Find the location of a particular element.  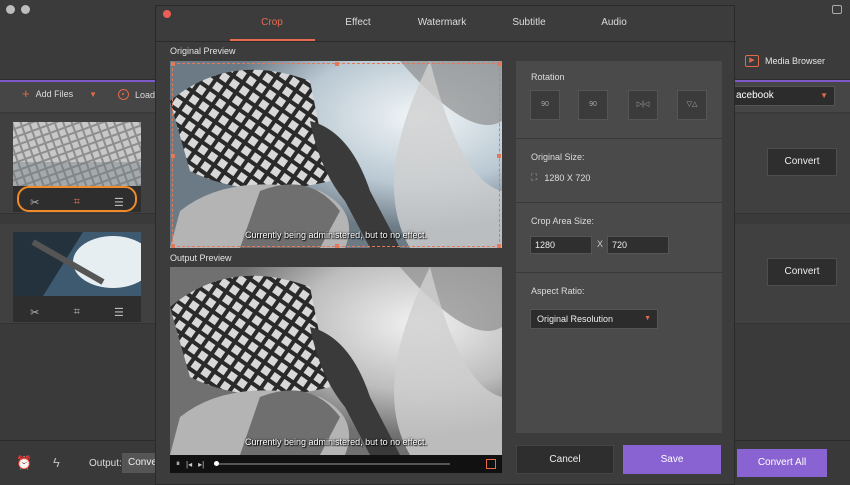

tab-effect: Effect is located at coordinates (358, 22).